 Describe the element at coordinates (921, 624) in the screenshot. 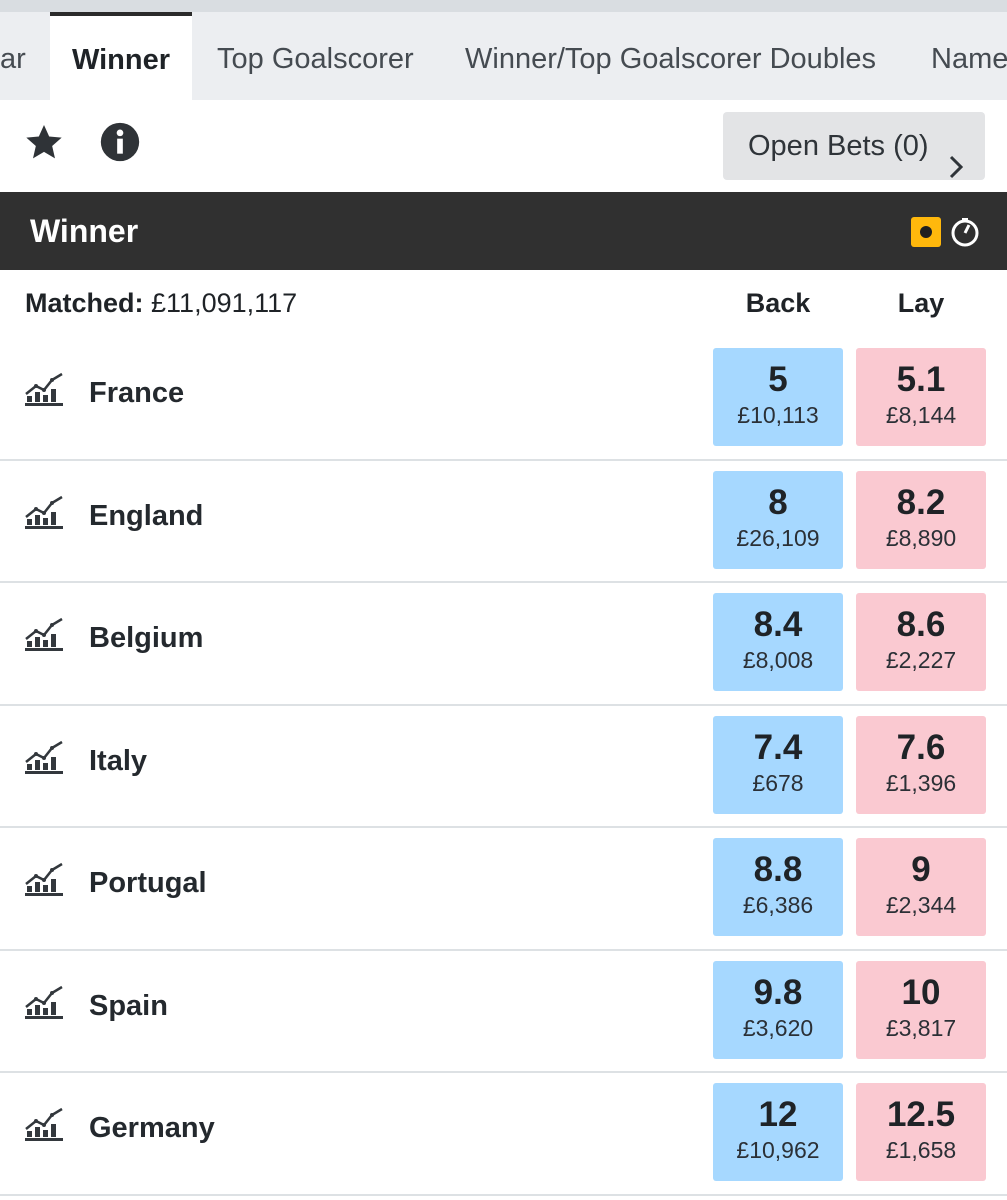

I see `lay-odds: 8.6` at that location.